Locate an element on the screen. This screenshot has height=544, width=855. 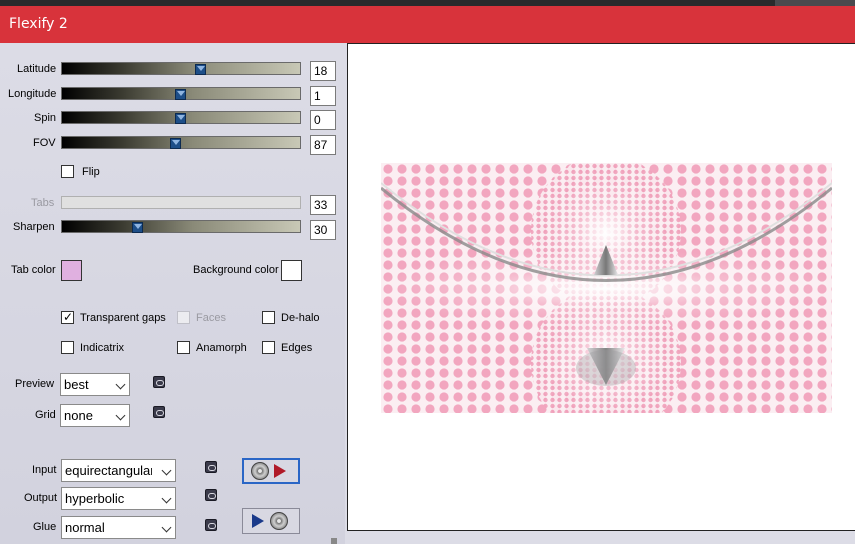
glue-select: normal is located at coordinates (118, 527).